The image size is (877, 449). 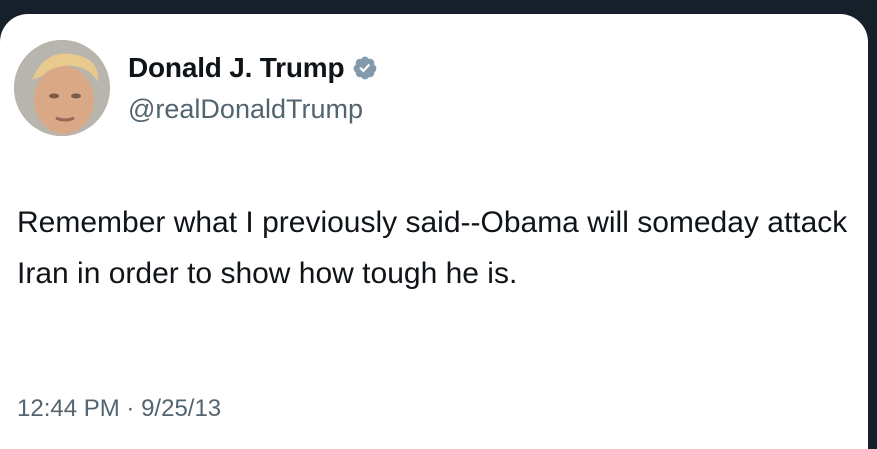 I want to click on author-name-row: Donald J. Trump, so click(x=253, y=68).